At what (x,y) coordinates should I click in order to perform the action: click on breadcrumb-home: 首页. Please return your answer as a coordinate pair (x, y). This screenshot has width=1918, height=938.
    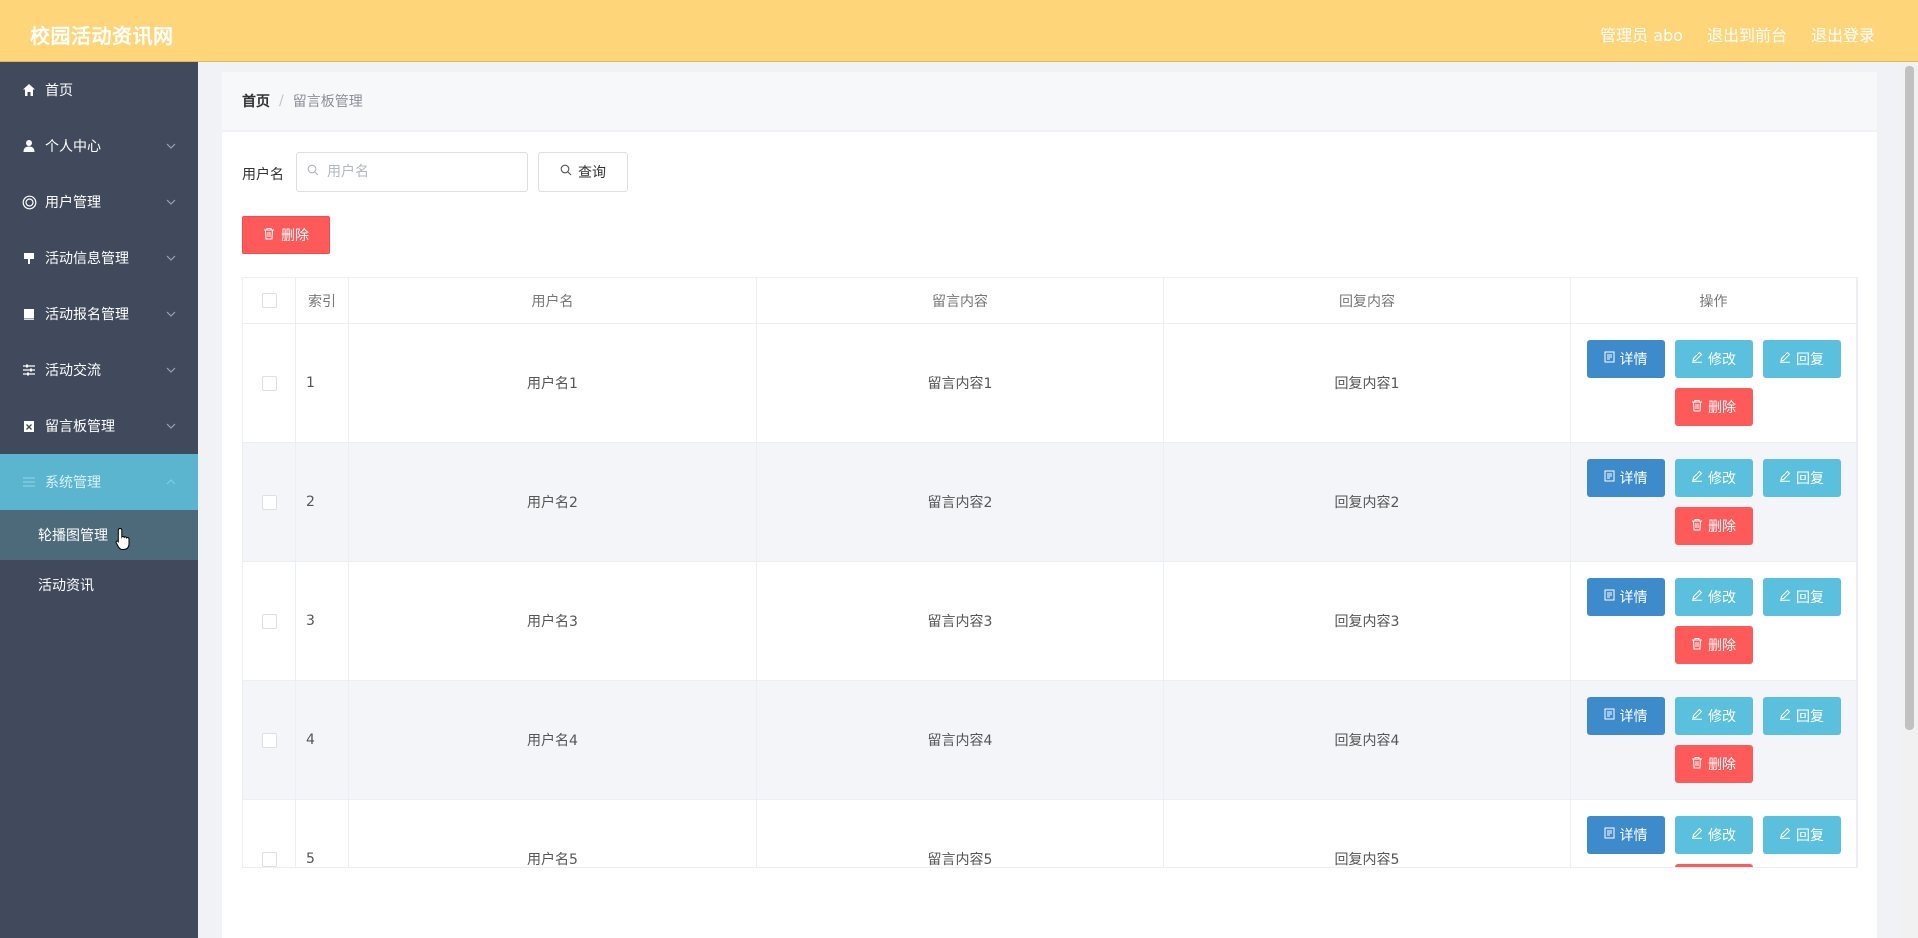
    Looking at the image, I should click on (256, 101).